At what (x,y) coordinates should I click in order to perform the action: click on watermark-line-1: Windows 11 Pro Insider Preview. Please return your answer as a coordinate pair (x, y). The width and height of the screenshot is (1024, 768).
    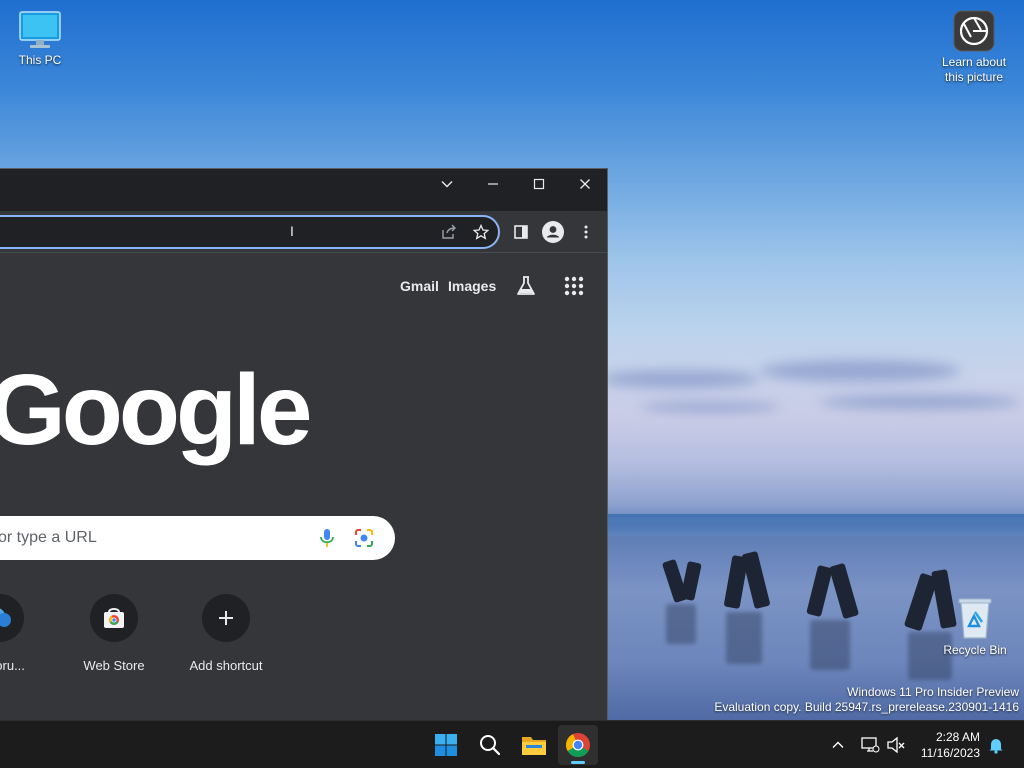
    Looking at the image, I should click on (933, 692).